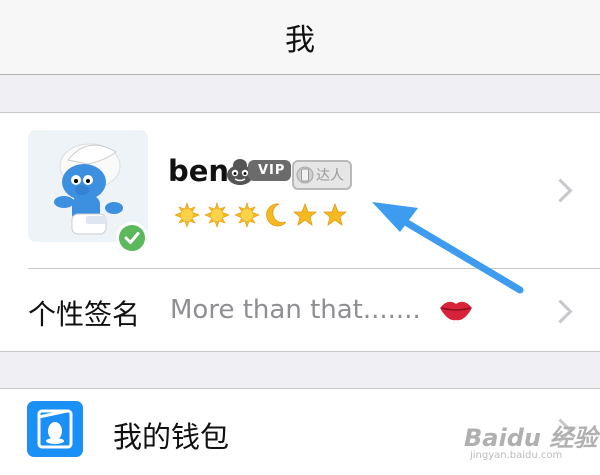  What do you see at coordinates (276, 215) in the screenshot?
I see `moon-level-icon` at bounding box center [276, 215].